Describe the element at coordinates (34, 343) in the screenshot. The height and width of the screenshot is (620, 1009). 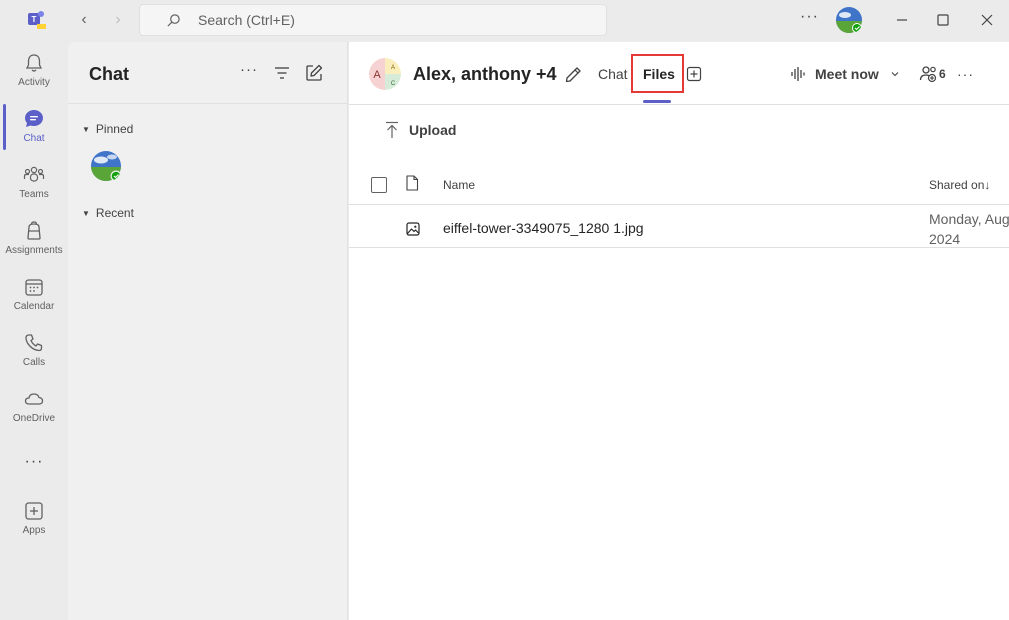
I see `phone-icon` at that location.